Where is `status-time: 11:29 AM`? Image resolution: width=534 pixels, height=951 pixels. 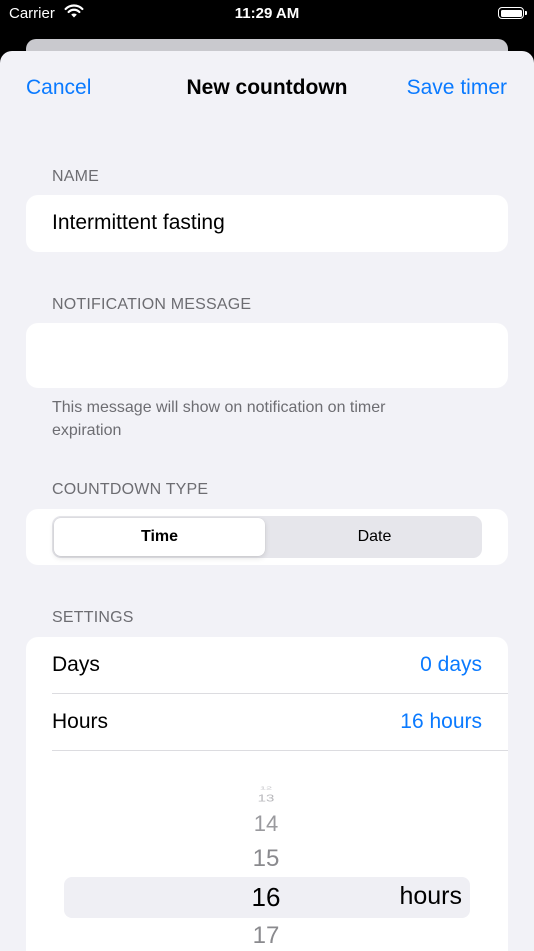
status-time: 11:29 AM is located at coordinates (267, 13).